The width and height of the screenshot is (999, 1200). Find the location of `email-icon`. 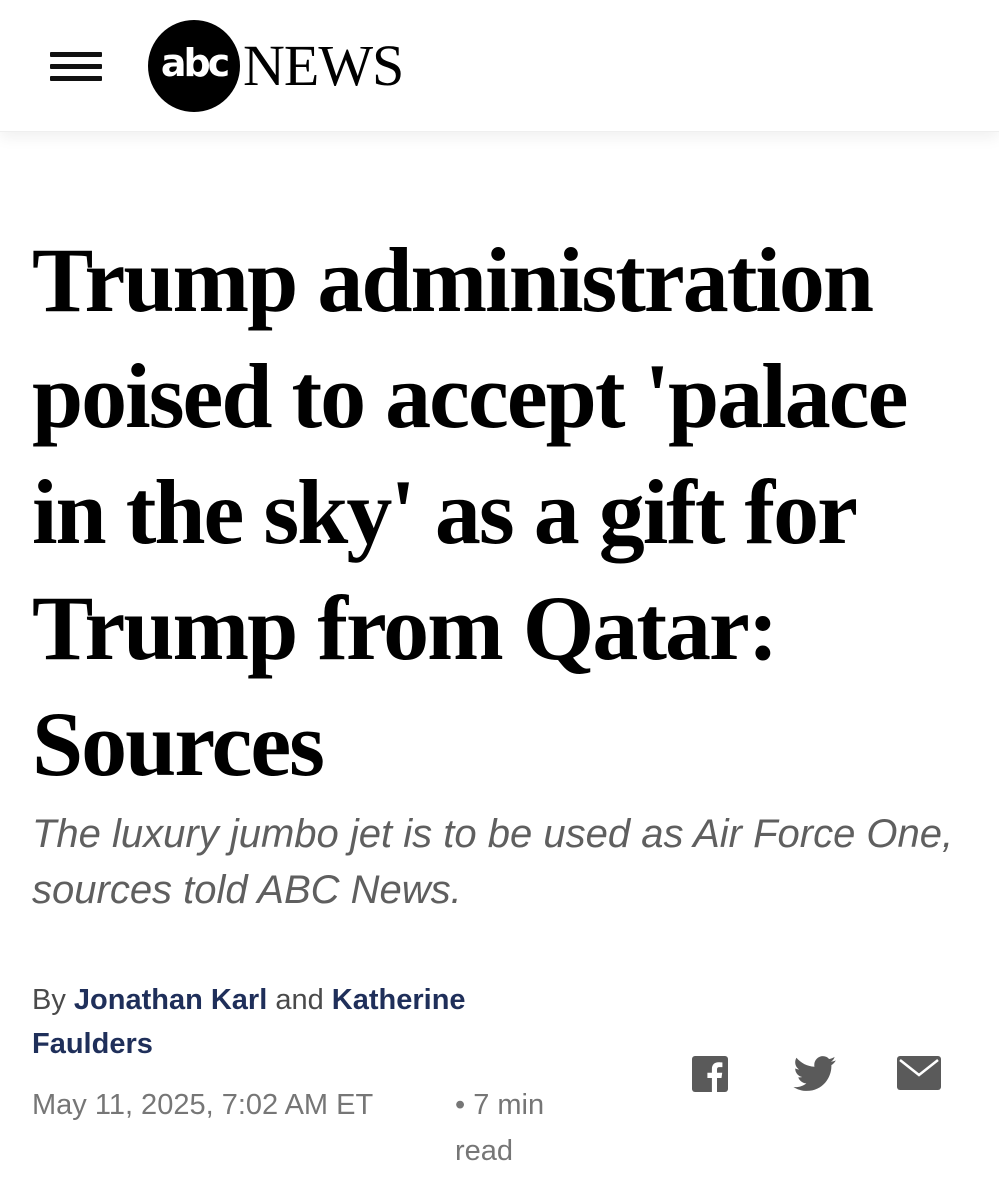

email-icon is located at coordinates (920, 1078).